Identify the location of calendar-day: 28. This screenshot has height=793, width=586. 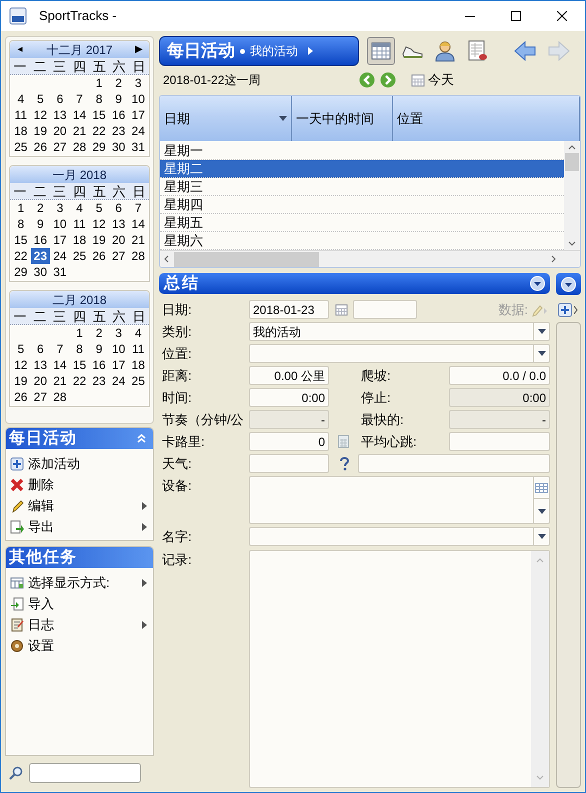
(60, 397).